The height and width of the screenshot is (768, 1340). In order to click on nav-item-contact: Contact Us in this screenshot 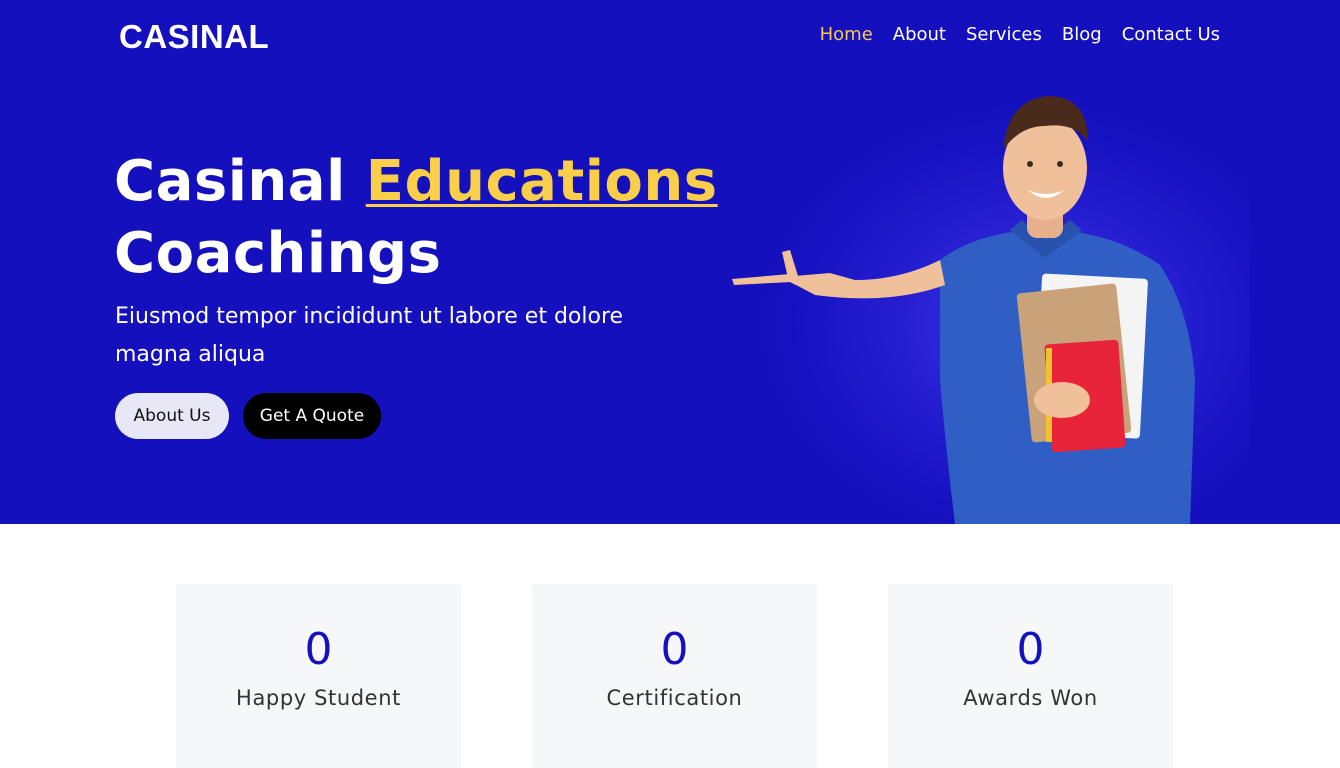, I will do `click(1171, 35)`.